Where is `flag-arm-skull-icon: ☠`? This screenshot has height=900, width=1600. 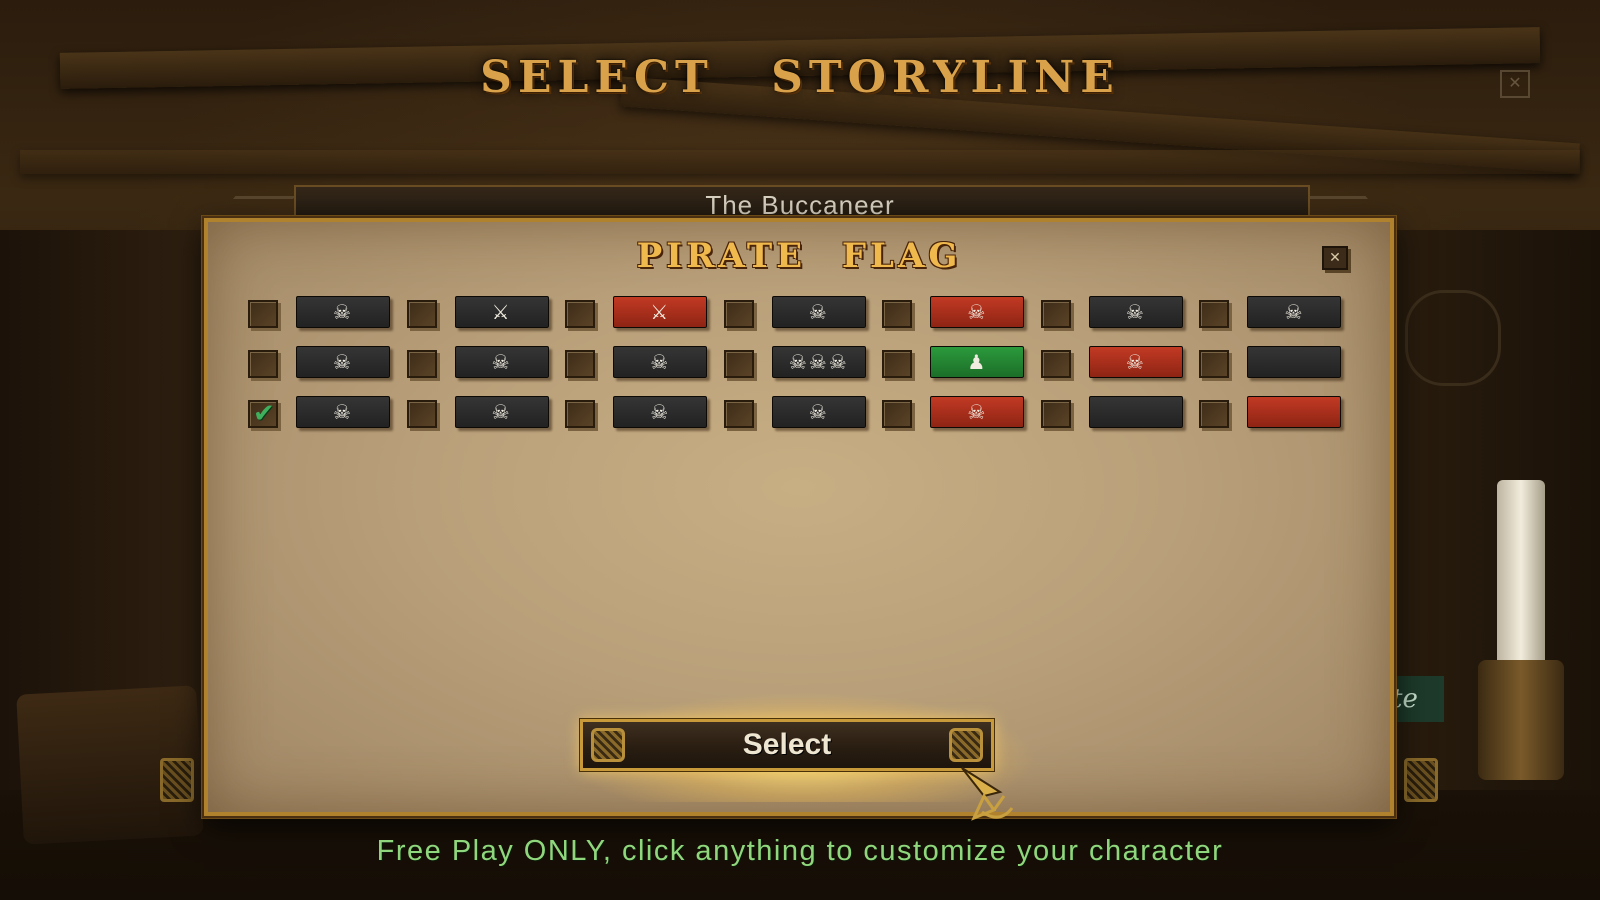
flag-arm-skull-icon: ☠ is located at coordinates (1135, 362).